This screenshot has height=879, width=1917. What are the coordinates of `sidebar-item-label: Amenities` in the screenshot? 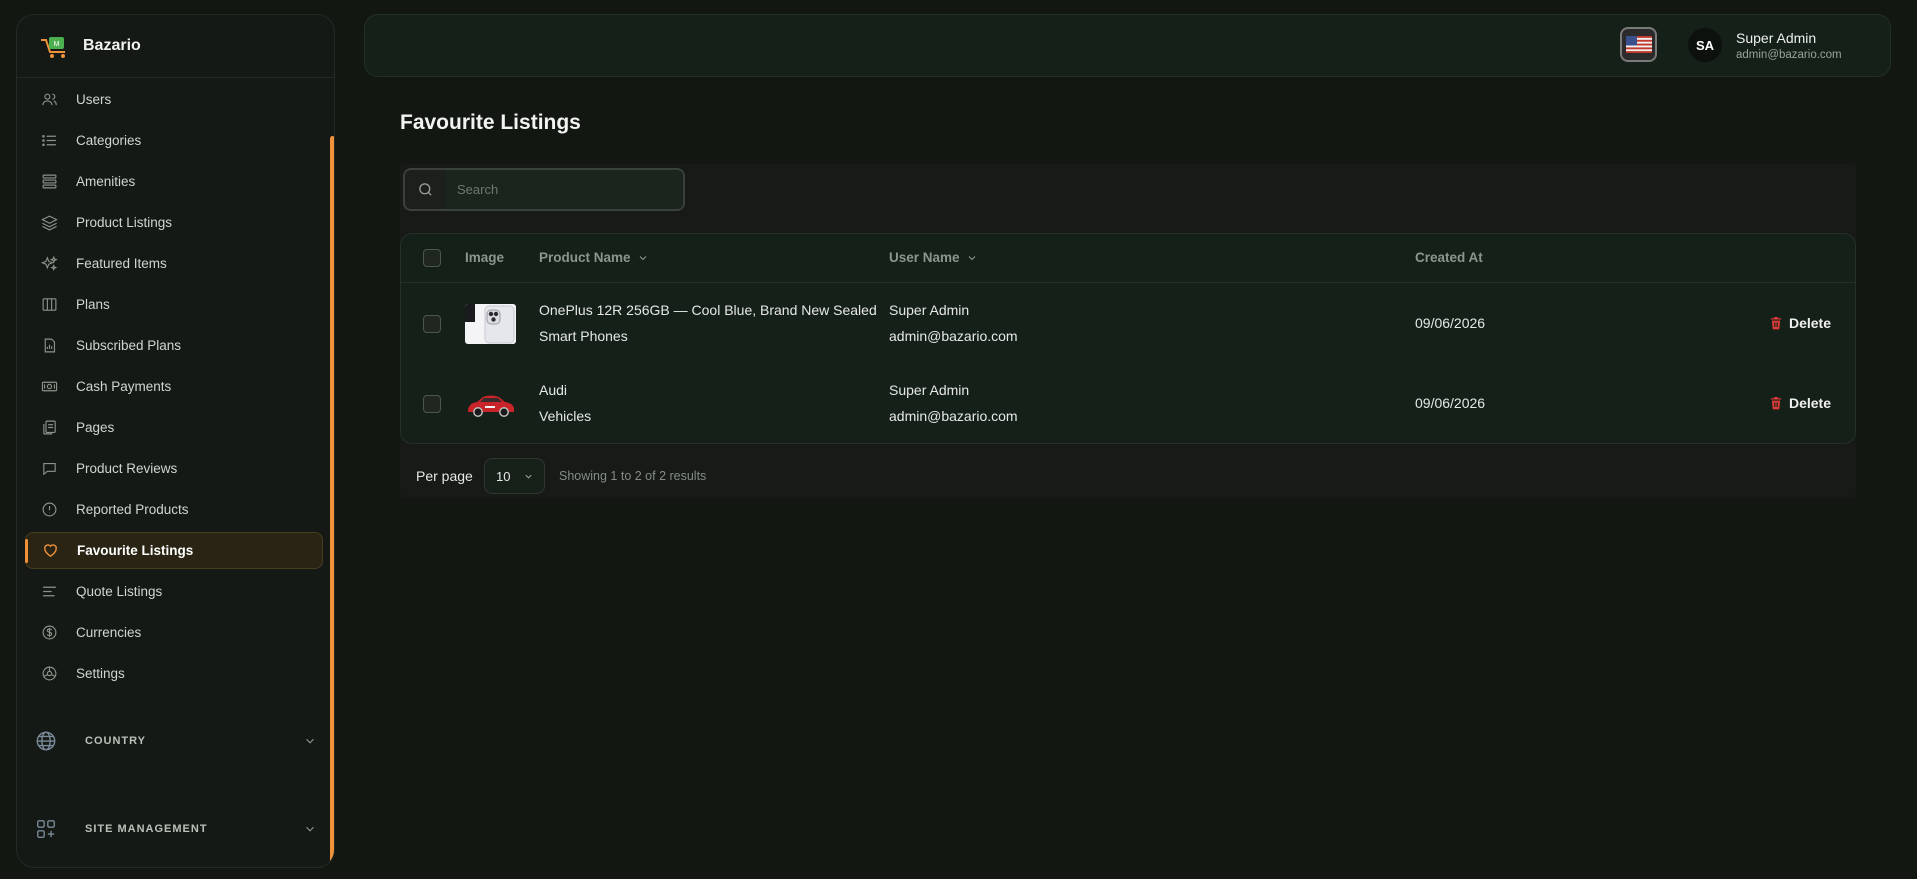 It's located at (106, 181).